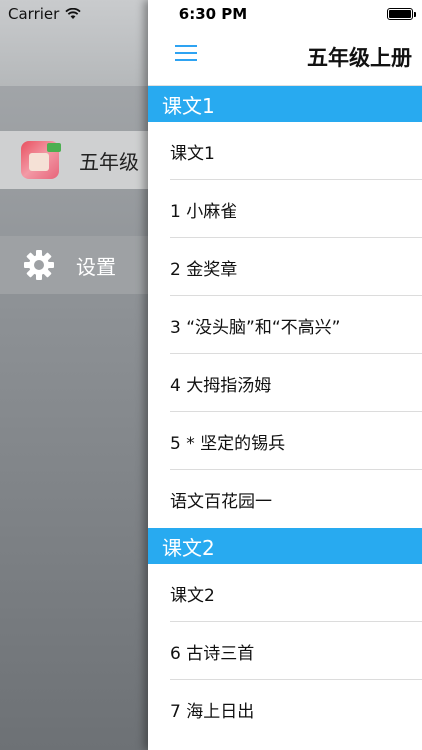  I want to click on carrier-label: Carrier, so click(34, 14).